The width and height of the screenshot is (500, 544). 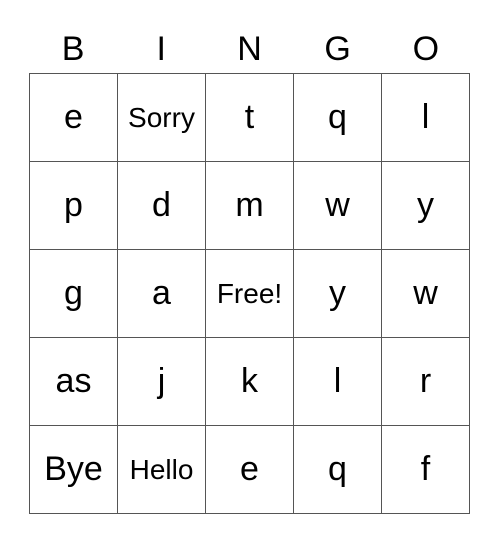 What do you see at coordinates (73, 469) in the screenshot?
I see `bingo-cell: Bye` at bounding box center [73, 469].